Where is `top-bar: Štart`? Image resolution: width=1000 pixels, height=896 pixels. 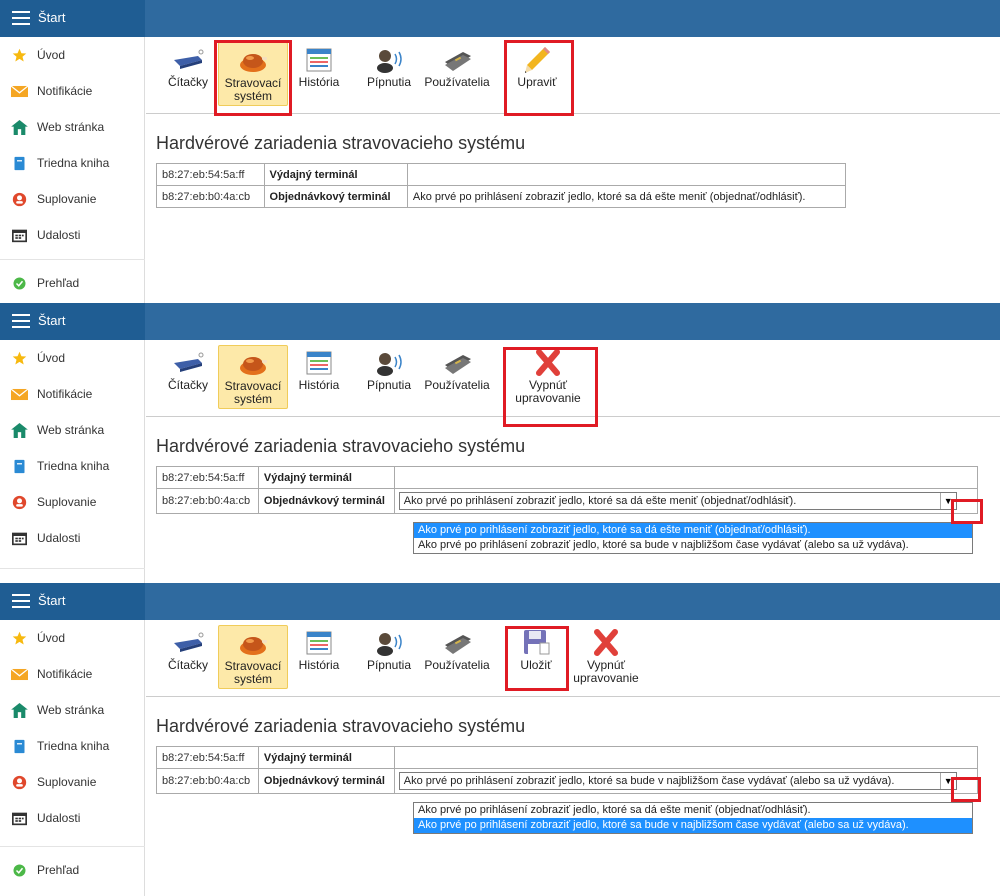
top-bar: Štart is located at coordinates (500, 601).